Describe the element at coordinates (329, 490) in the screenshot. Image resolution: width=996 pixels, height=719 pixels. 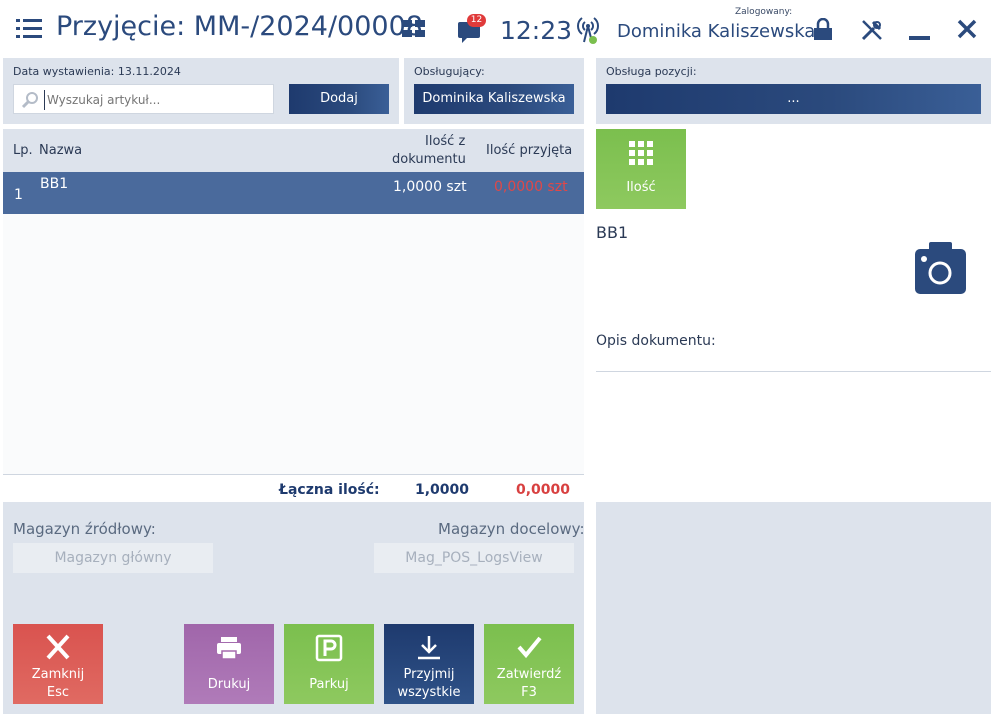
I see `total-label: Łączna ilość:` at that location.